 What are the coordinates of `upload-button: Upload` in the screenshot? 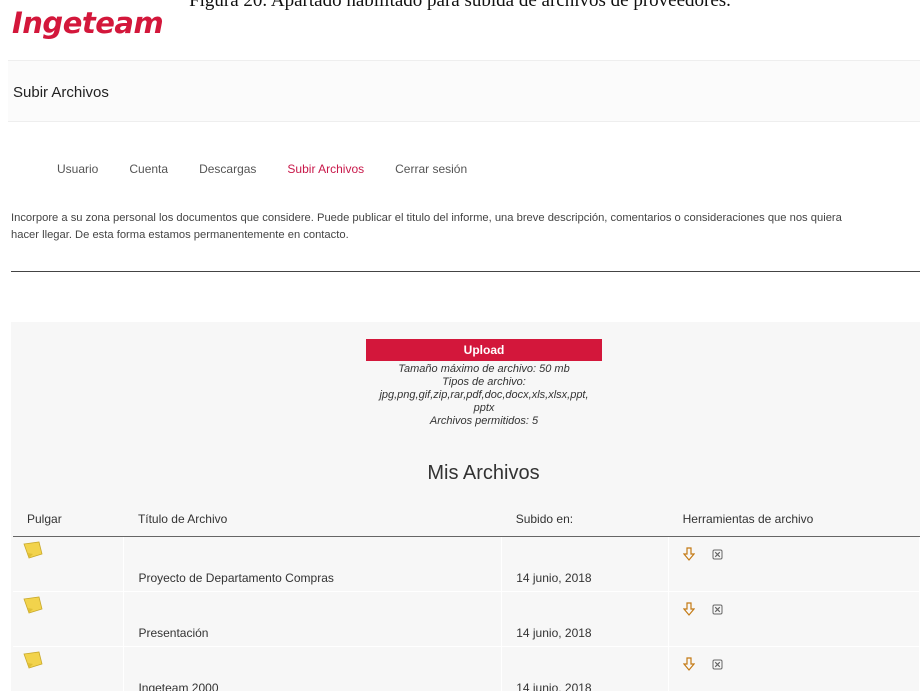 It's located at (484, 350).